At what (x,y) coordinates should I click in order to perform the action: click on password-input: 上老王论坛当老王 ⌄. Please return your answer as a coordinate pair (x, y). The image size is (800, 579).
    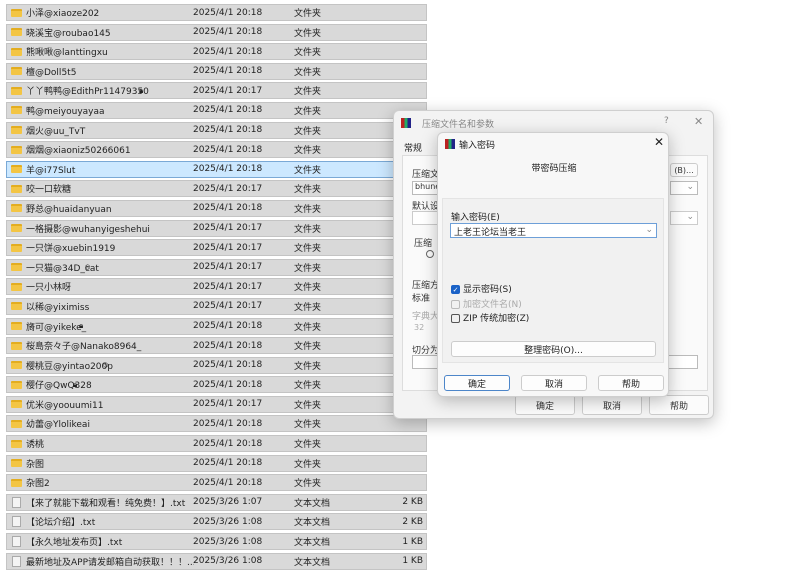
    Looking at the image, I should click on (553, 230).